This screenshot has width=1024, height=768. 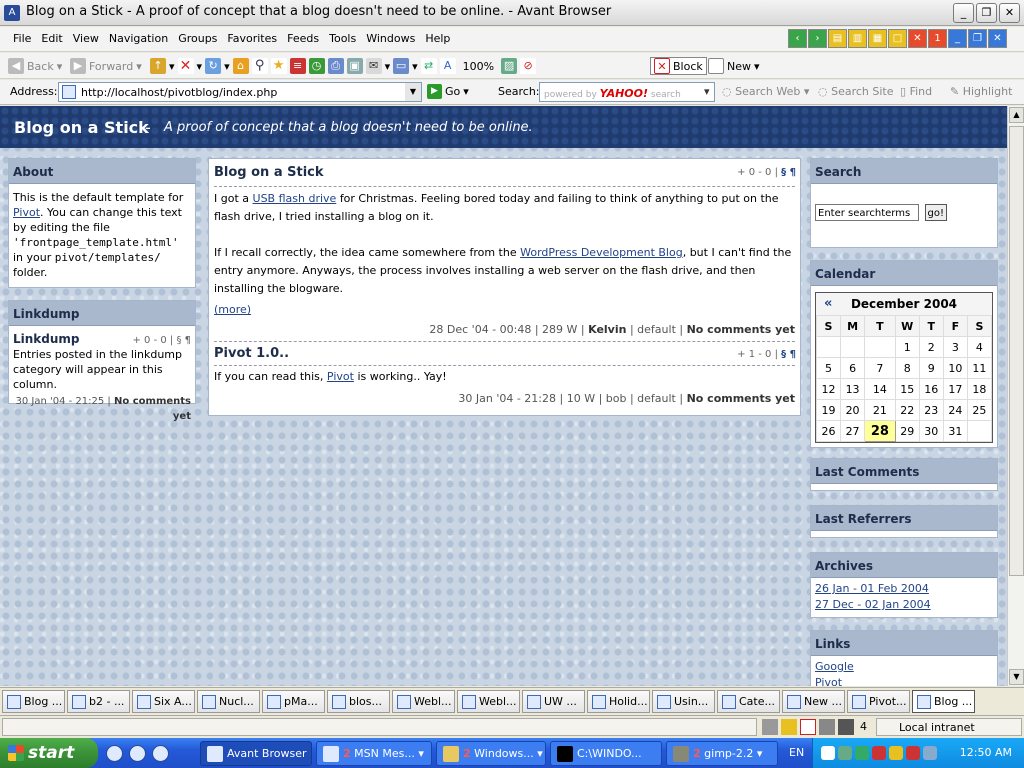 What do you see at coordinates (437, 38) in the screenshot?
I see `menu-help: Help` at bounding box center [437, 38].